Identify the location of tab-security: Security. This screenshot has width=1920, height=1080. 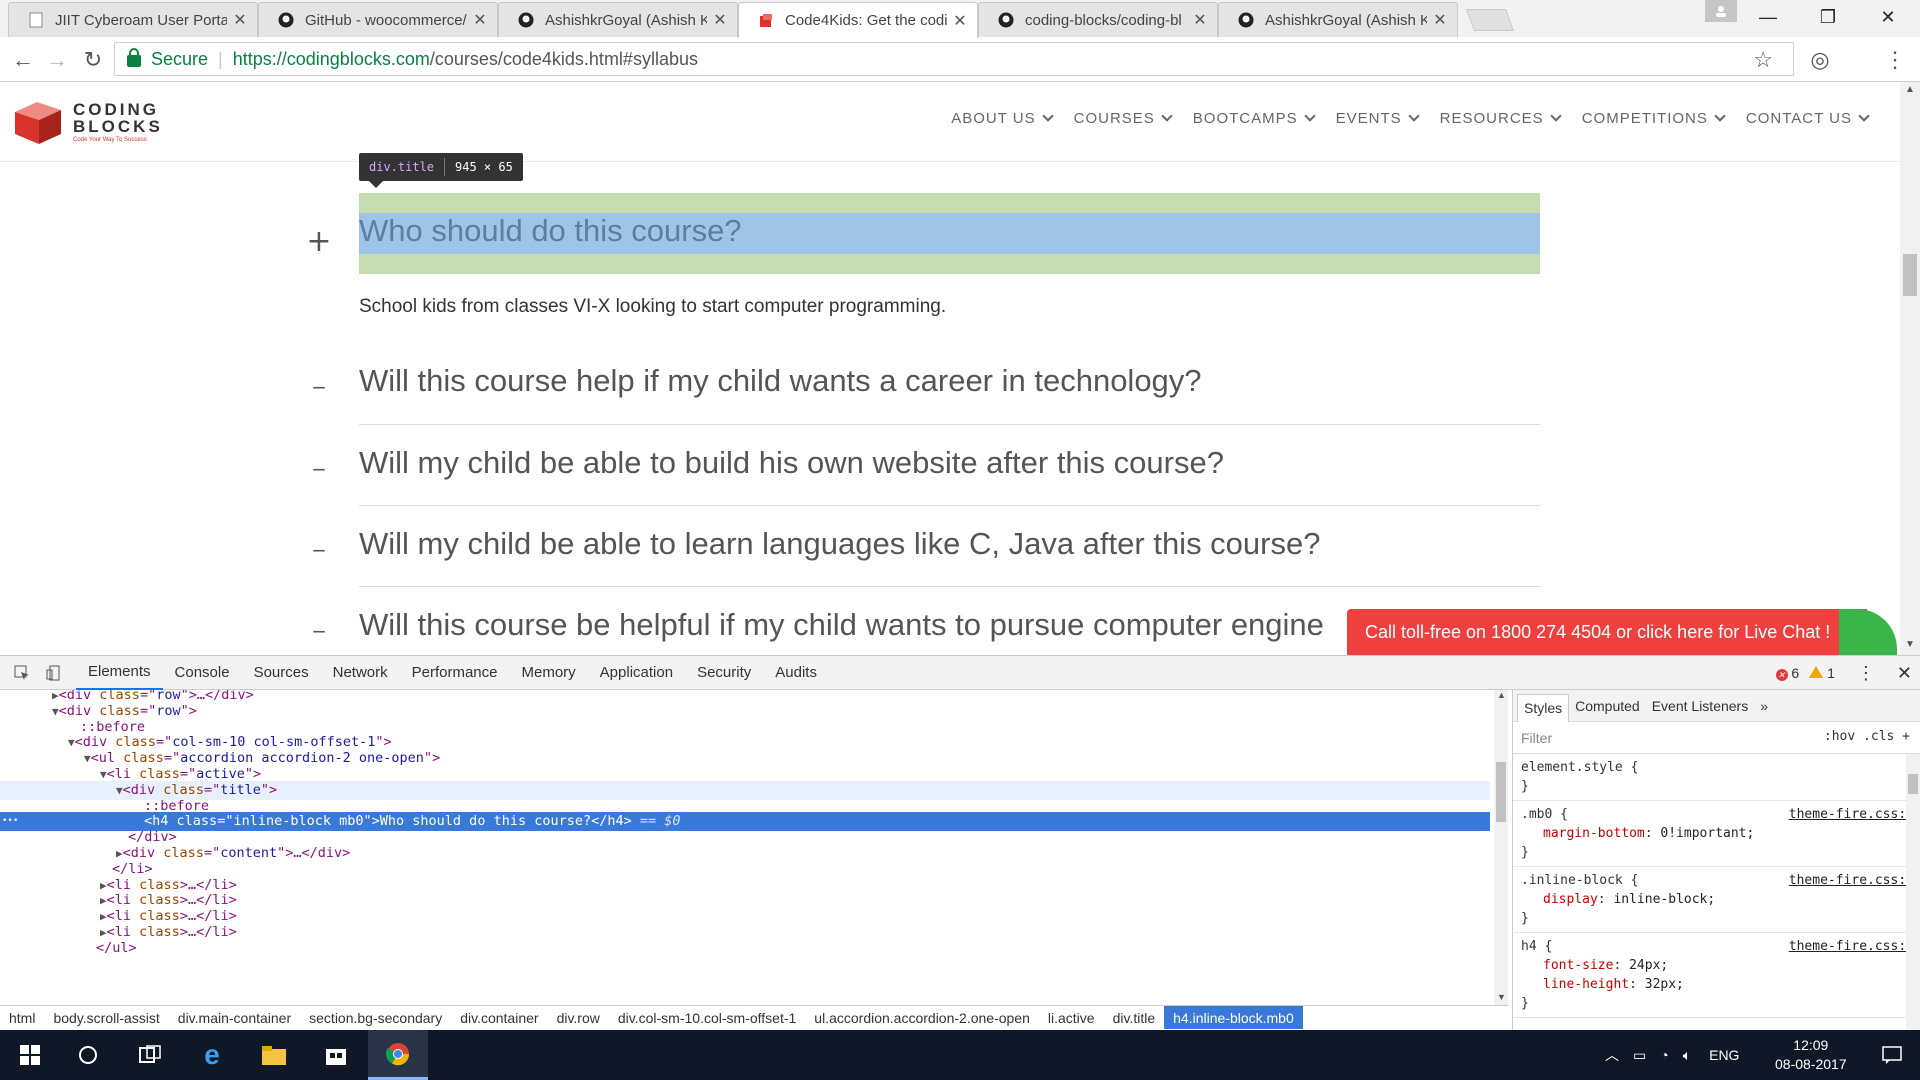
(724, 673).